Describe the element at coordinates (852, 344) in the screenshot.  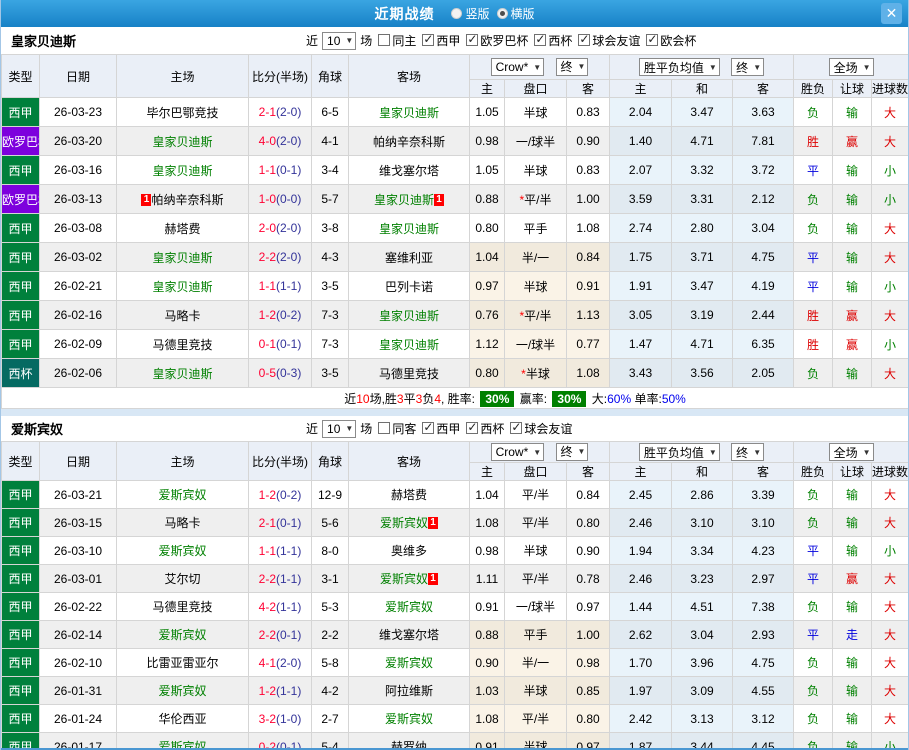
I see `result-cell: 赢` at that location.